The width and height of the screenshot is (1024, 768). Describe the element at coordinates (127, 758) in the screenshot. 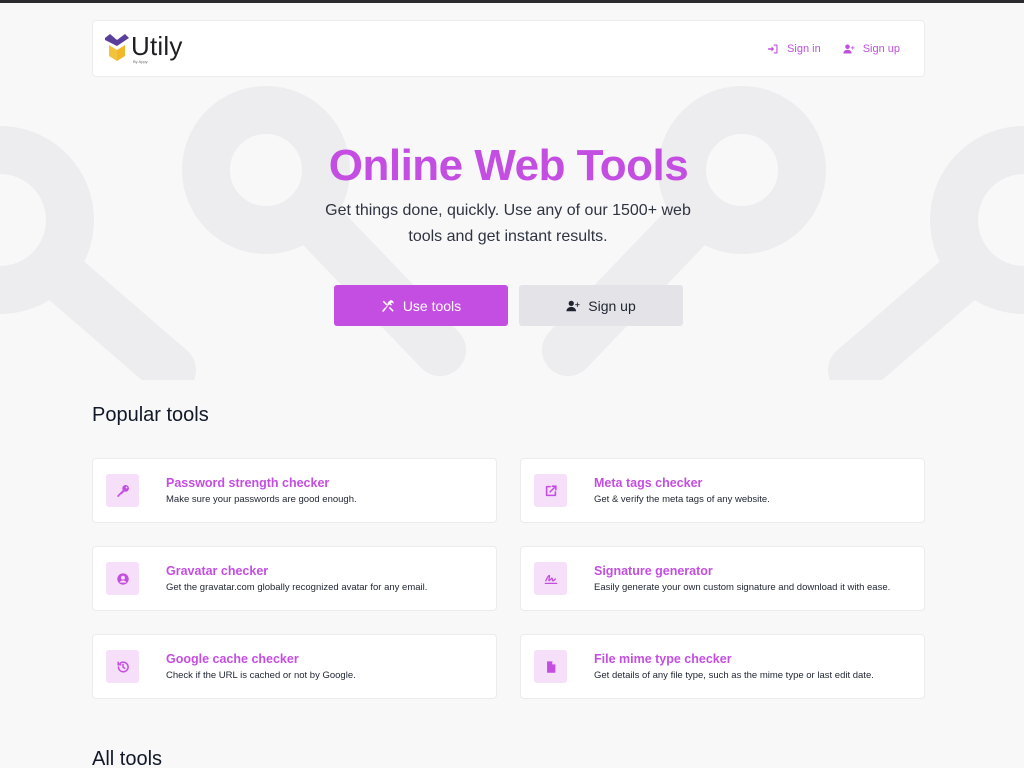

I see `all-tools-heading: All tools` at that location.